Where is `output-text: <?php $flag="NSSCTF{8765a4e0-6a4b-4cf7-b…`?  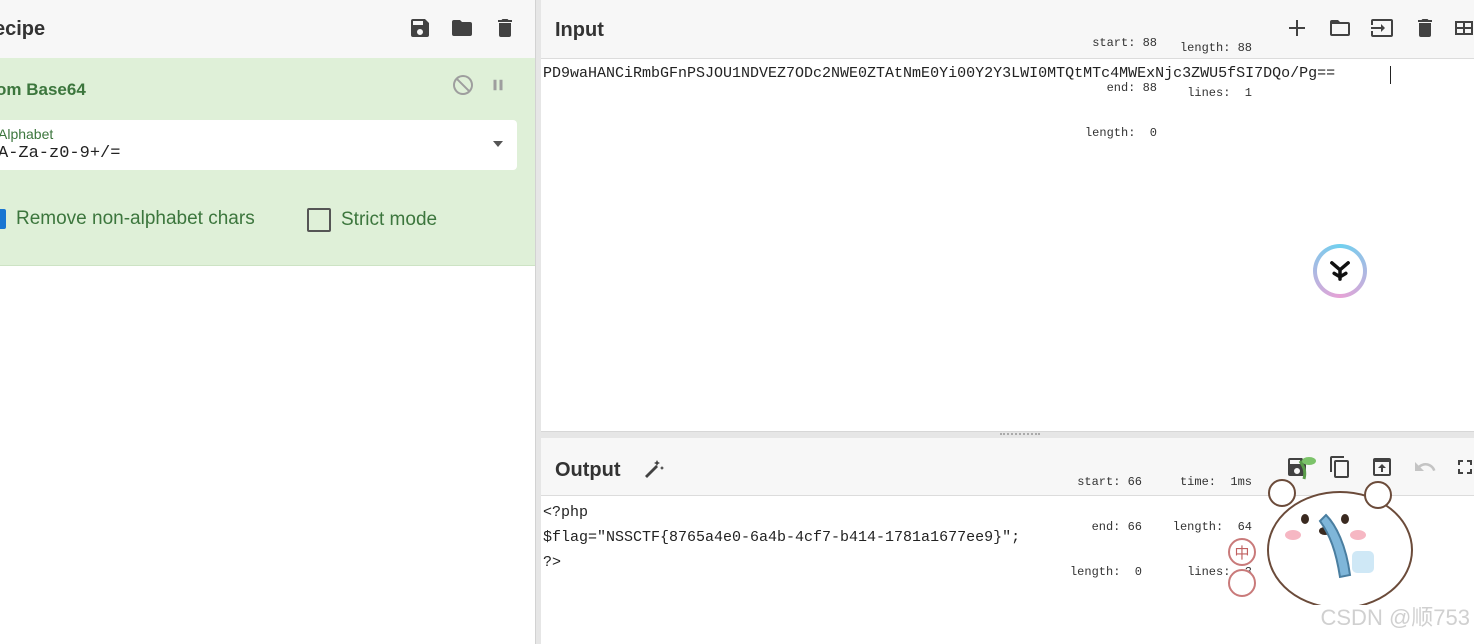 output-text: <?php $flag="NSSCTF{8765a4e0-6a4b-4cf7-b… is located at coordinates (781, 537).